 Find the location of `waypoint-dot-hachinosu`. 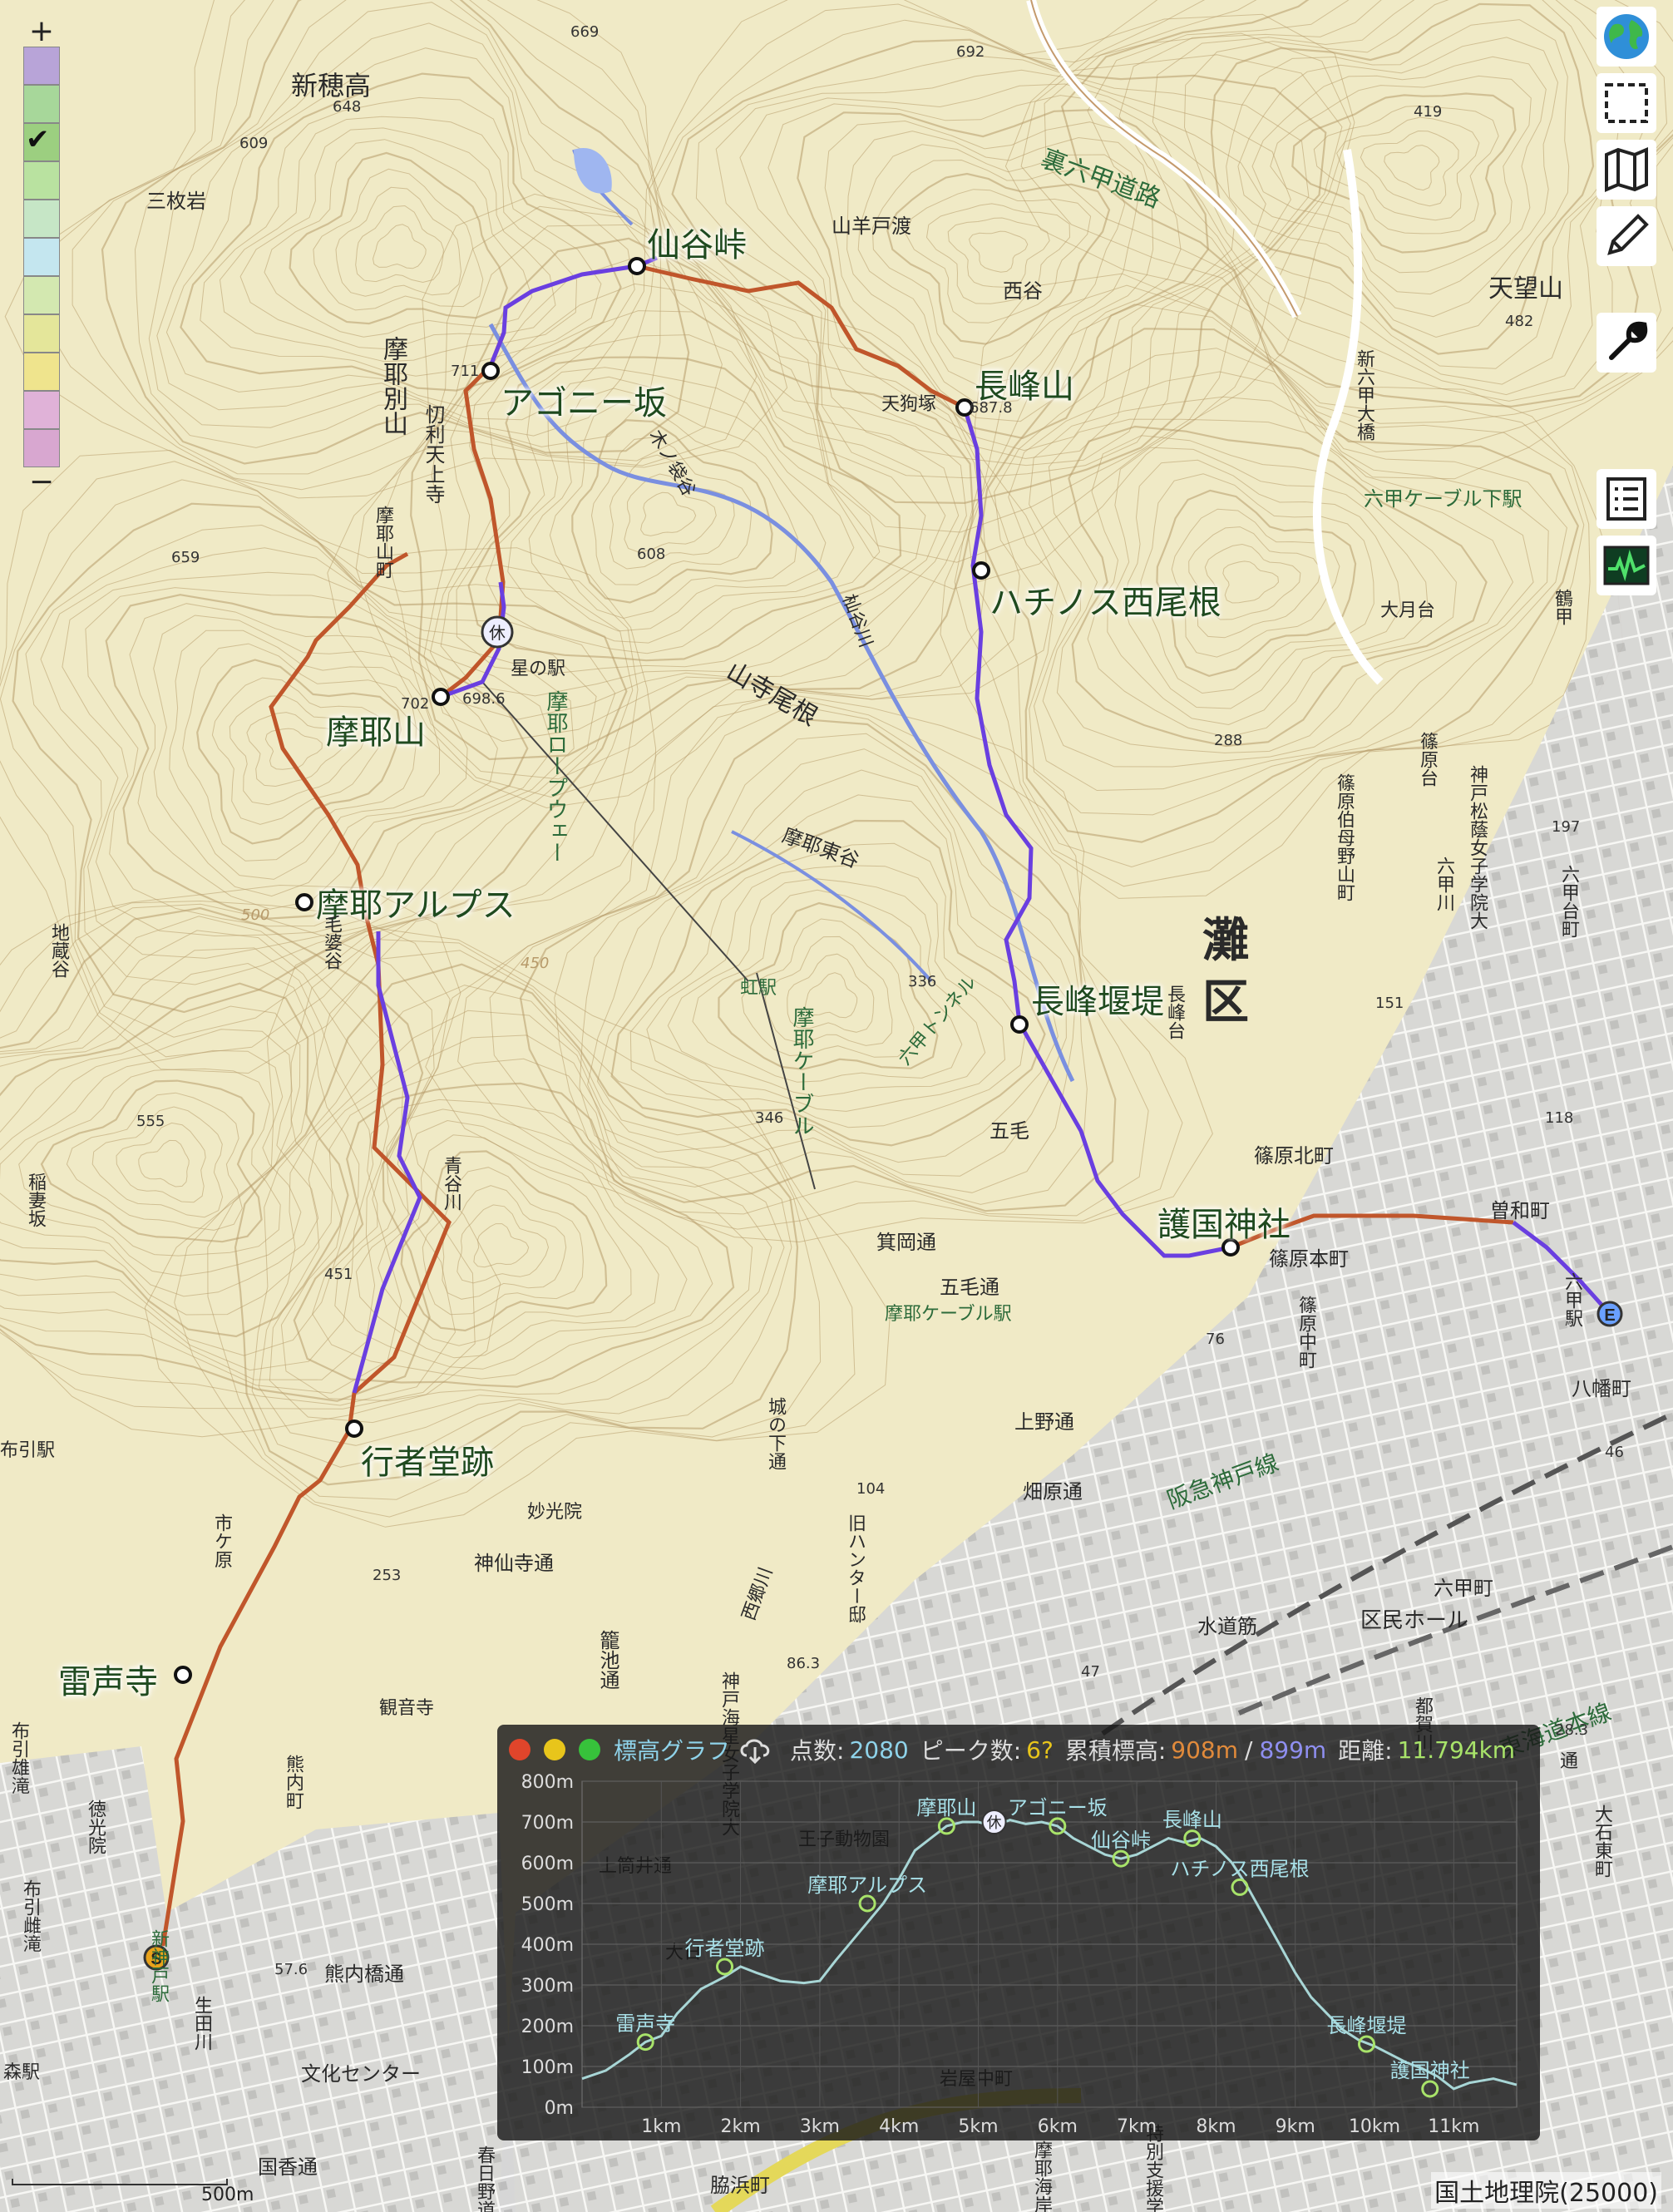

waypoint-dot-hachinosu is located at coordinates (981, 570).